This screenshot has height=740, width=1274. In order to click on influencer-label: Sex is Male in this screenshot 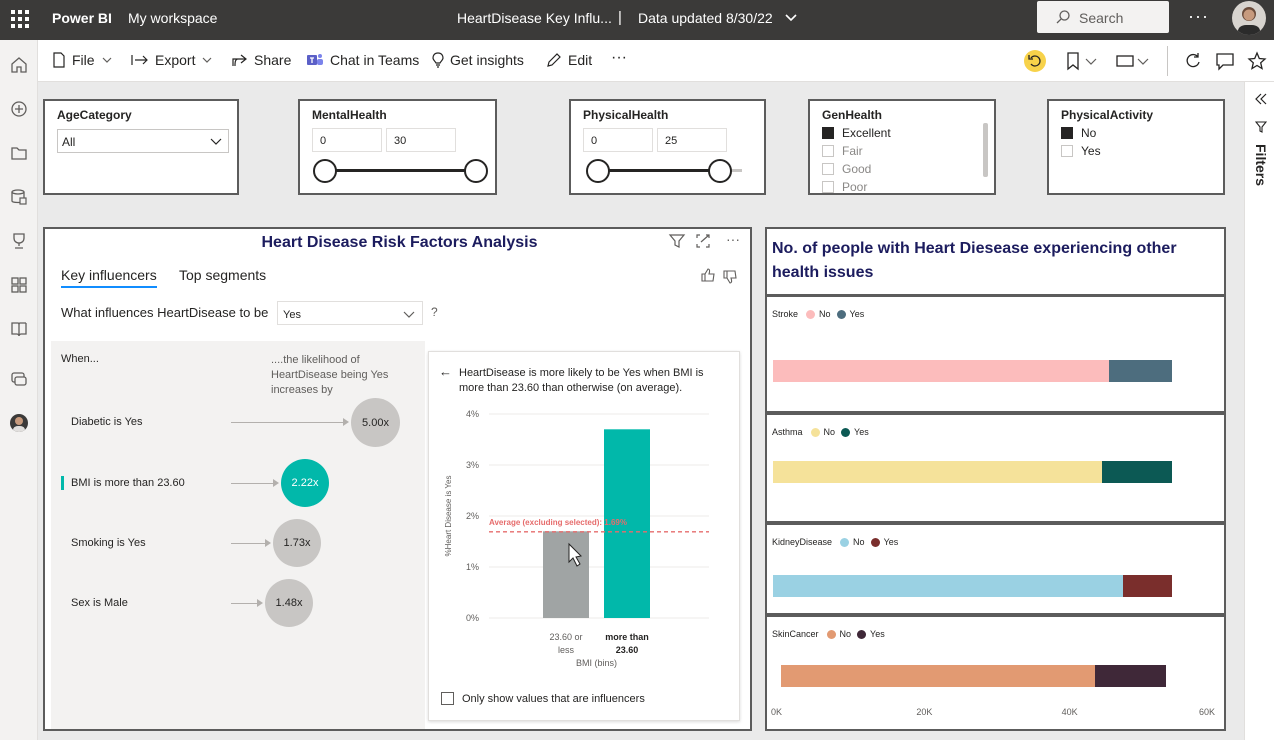, I will do `click(99, 603)`.